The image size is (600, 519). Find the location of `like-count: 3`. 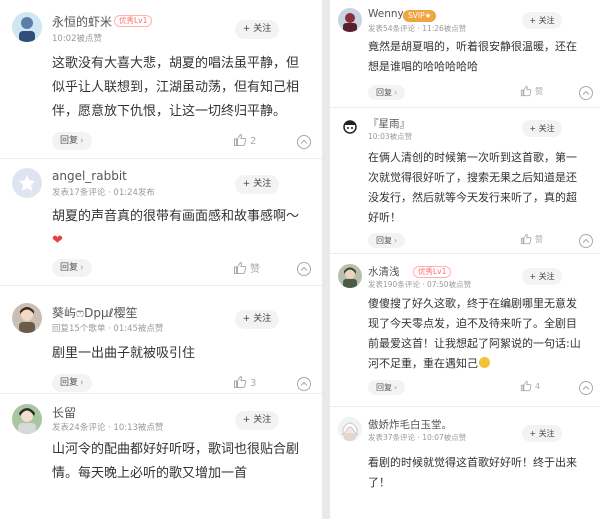

like-count: 3 is located at coordinates (253, 383).